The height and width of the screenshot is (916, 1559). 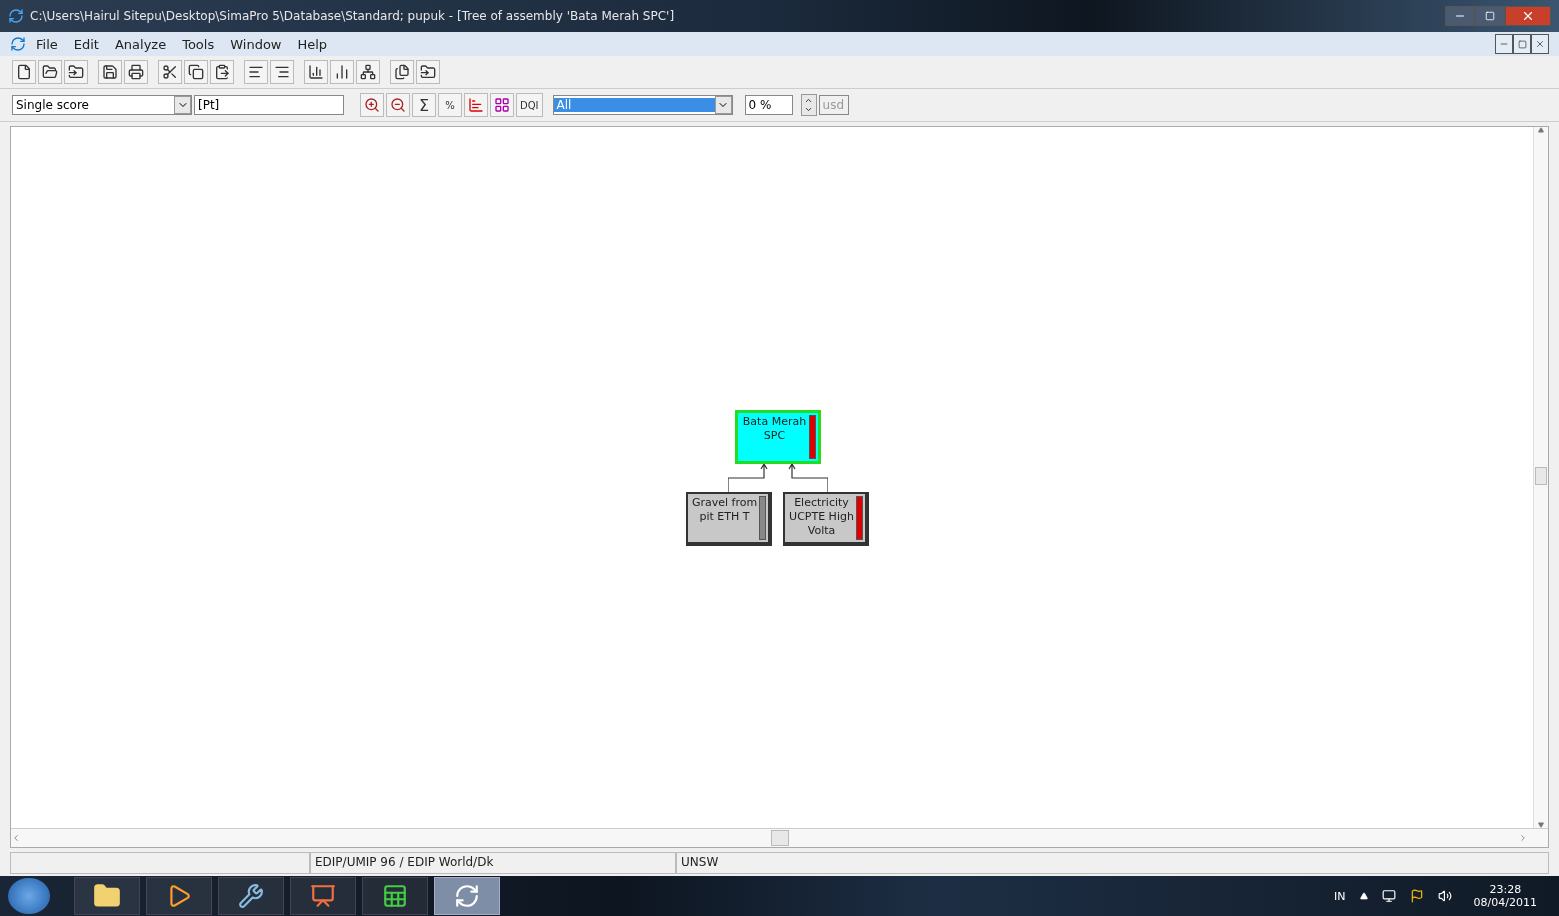 What do you see at coordinates (256, 44) in the screenshot?
I see `menu-item: Window` at bounding box center [256, 44].